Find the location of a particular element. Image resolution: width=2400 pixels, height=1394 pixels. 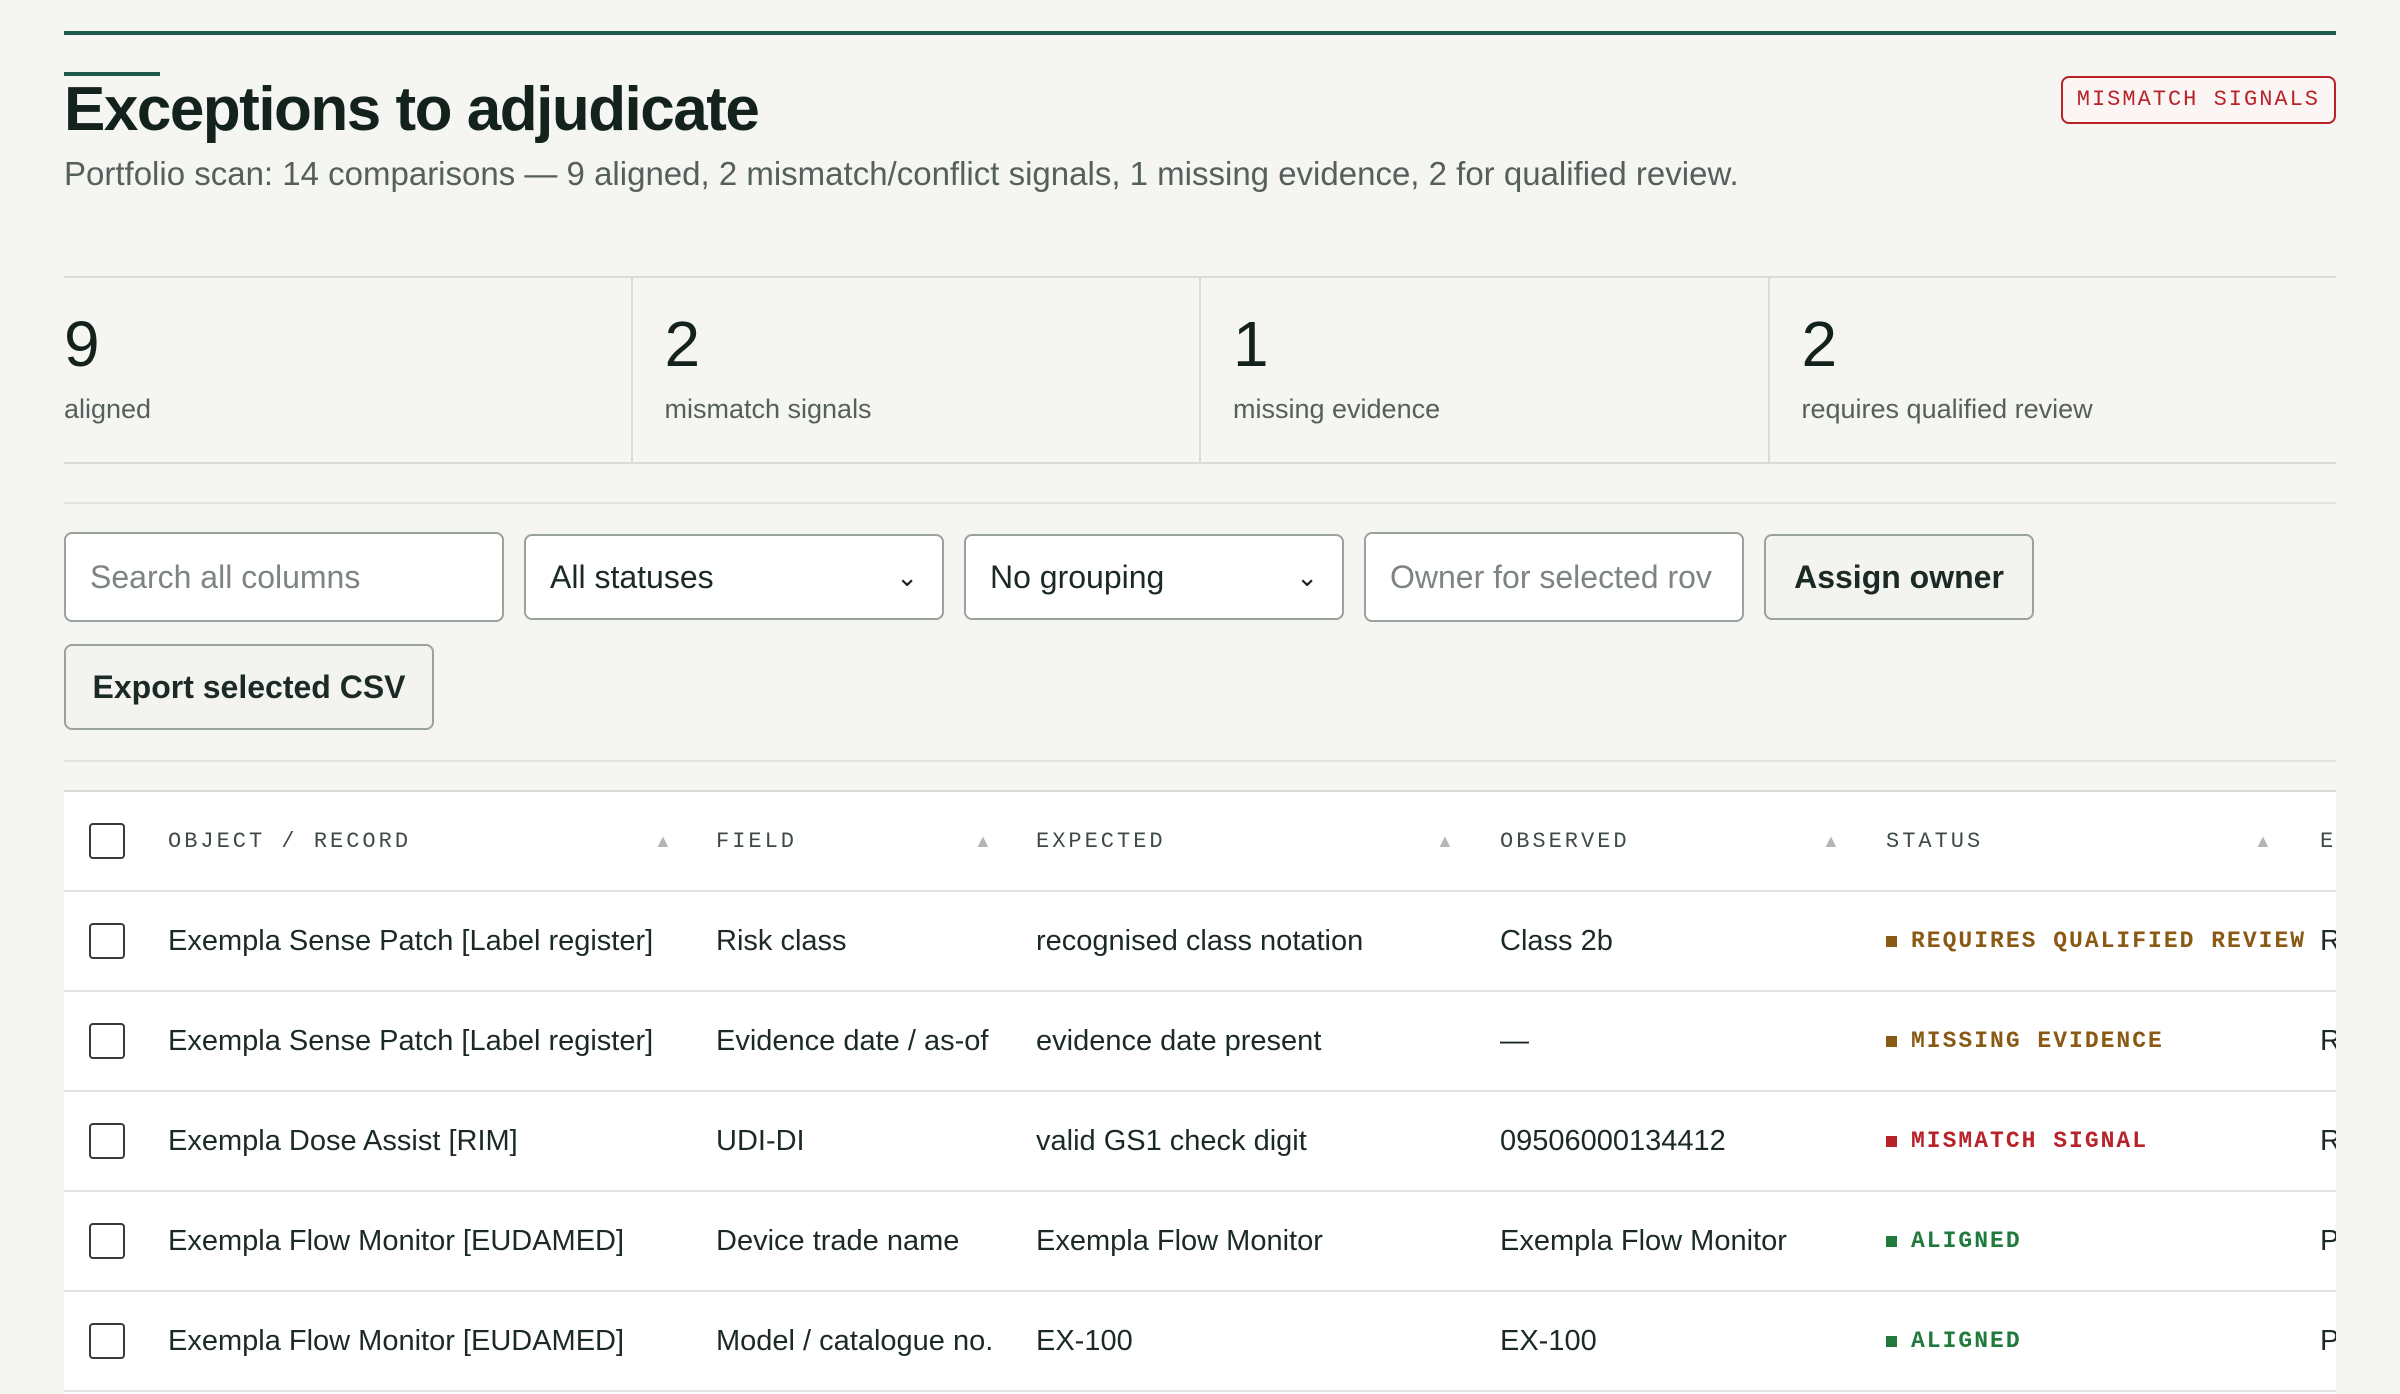

summary-card-aligned: 9 aligned is located at coordinates (347, 370).